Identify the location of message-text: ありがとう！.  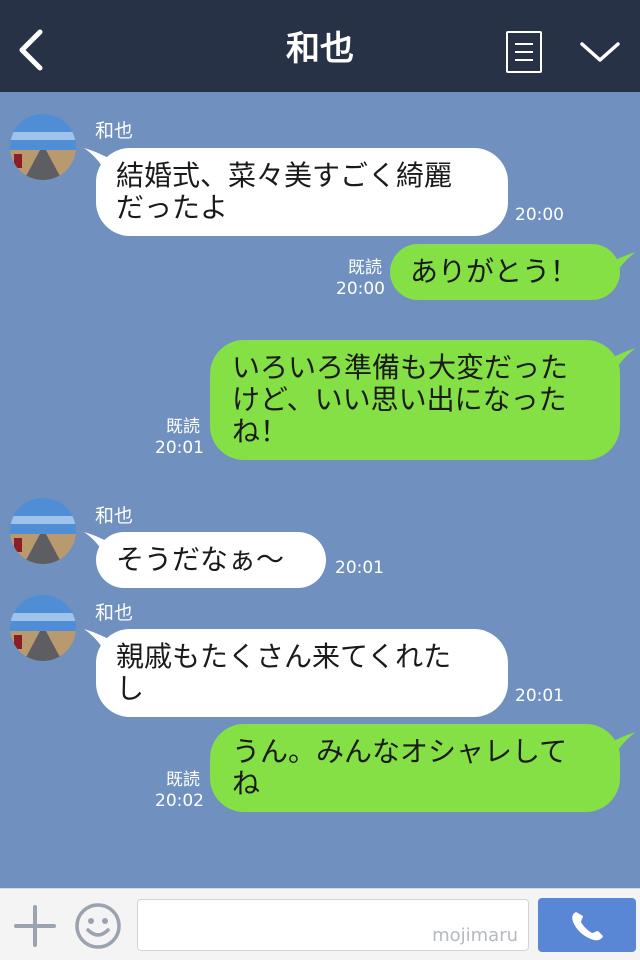
(494, 271).